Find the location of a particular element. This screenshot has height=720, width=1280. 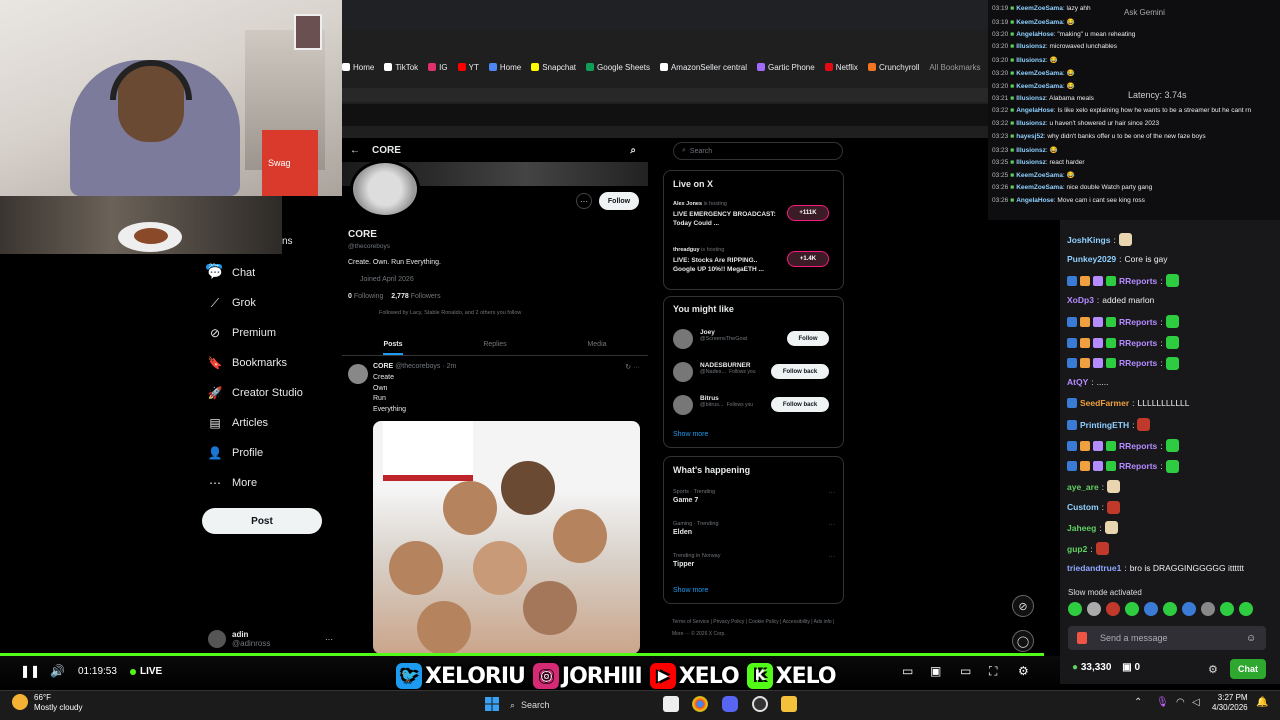

search-input: ⌕ Search is located at coordinates (758, 151).